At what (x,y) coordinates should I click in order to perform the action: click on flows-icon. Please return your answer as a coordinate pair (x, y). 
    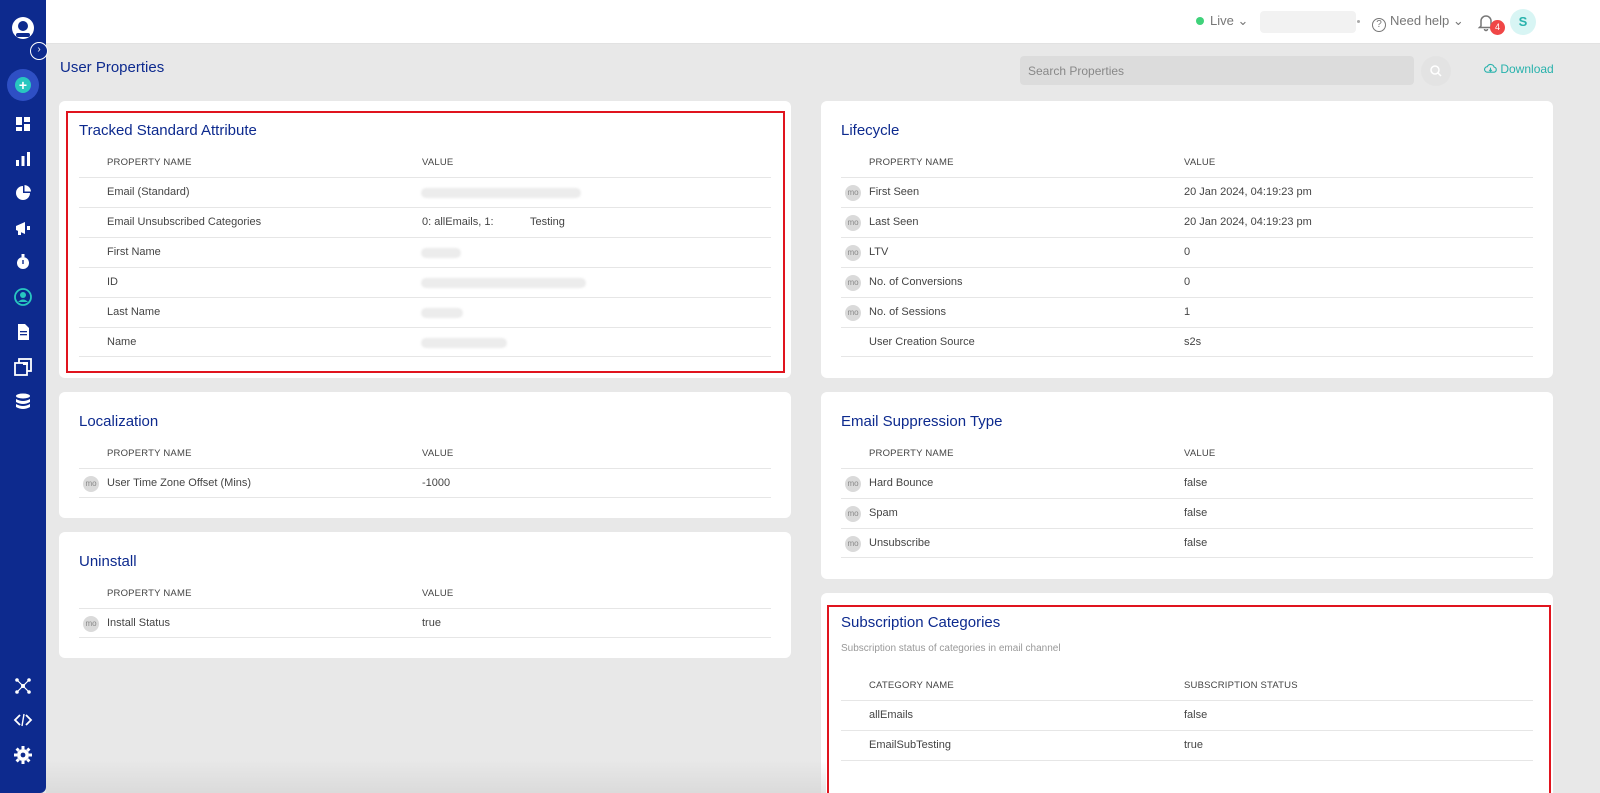
    Looking at the image, I should click on (23, 262).